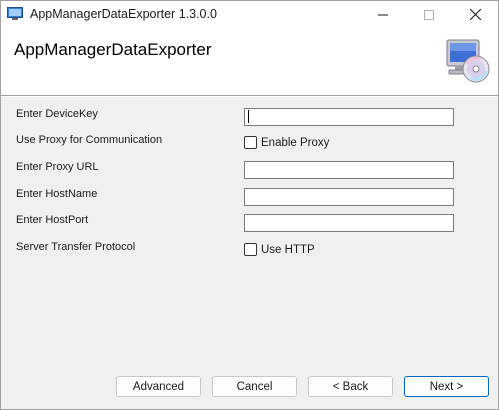 This screenshot has height=410, width=499. I want to click on minimize-icon, so click(383, 14).